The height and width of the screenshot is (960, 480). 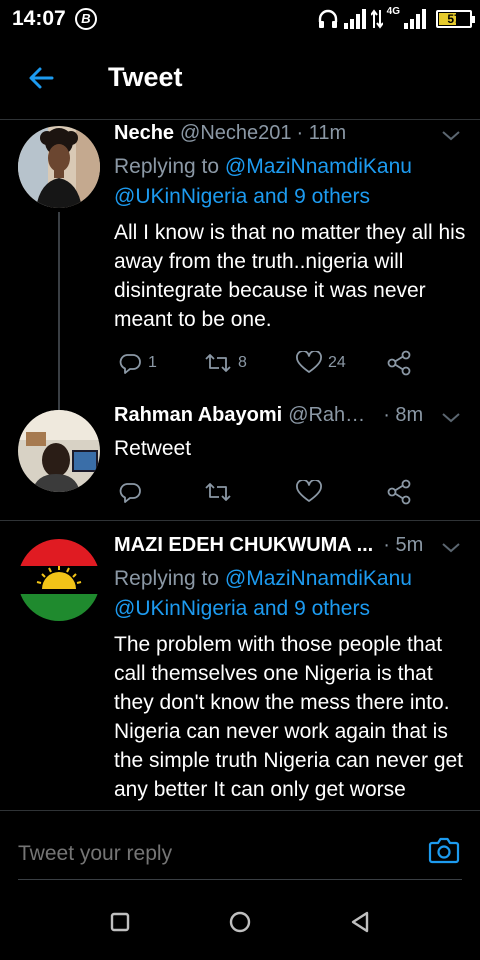 I want to click on home-button, so click(x=240, y=922).